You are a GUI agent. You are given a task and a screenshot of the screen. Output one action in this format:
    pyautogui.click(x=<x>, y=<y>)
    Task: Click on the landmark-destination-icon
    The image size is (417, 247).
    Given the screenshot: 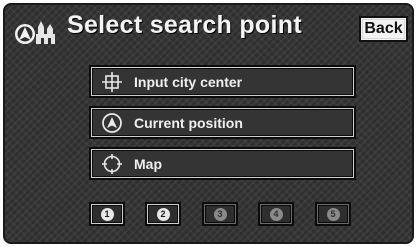 What is the action you would take?
    pyautogui.click(x=35, y=32)
    